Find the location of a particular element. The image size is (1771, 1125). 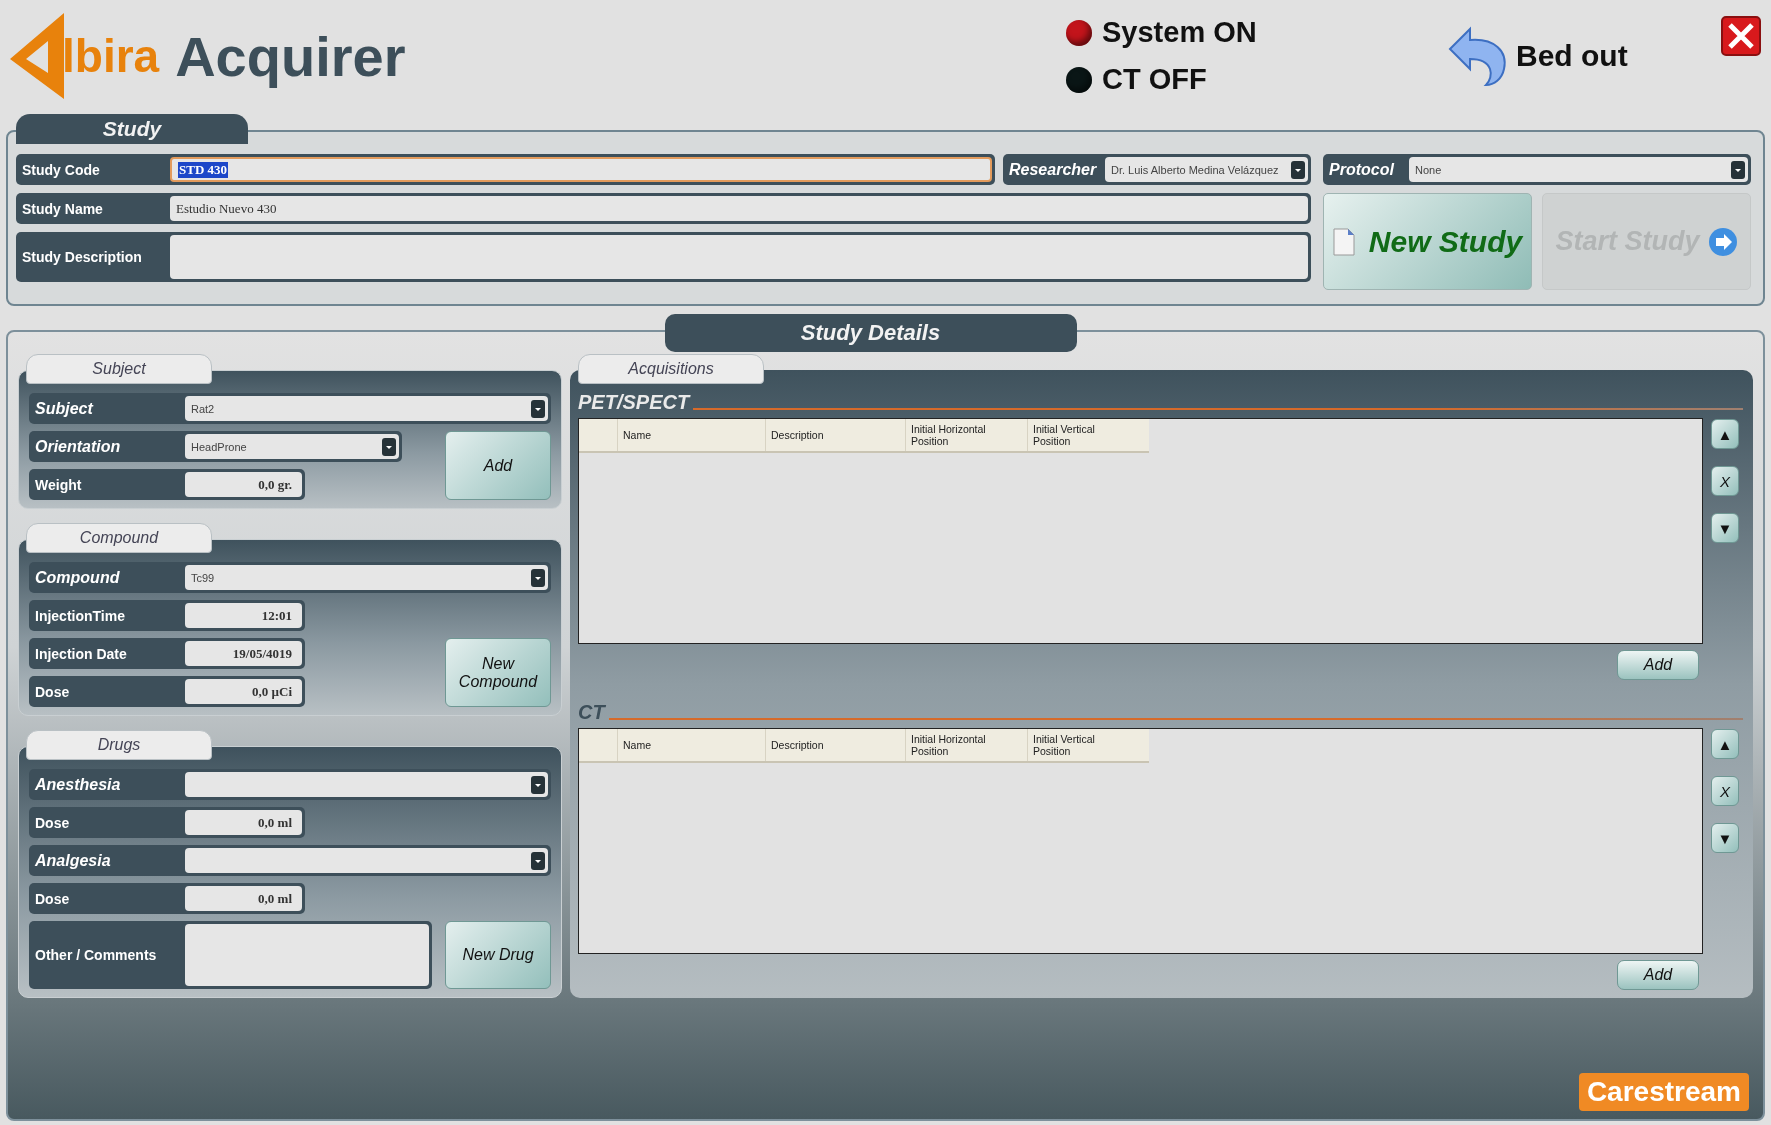

table-title: PET/SPECT is located at coordinates (634, 402).